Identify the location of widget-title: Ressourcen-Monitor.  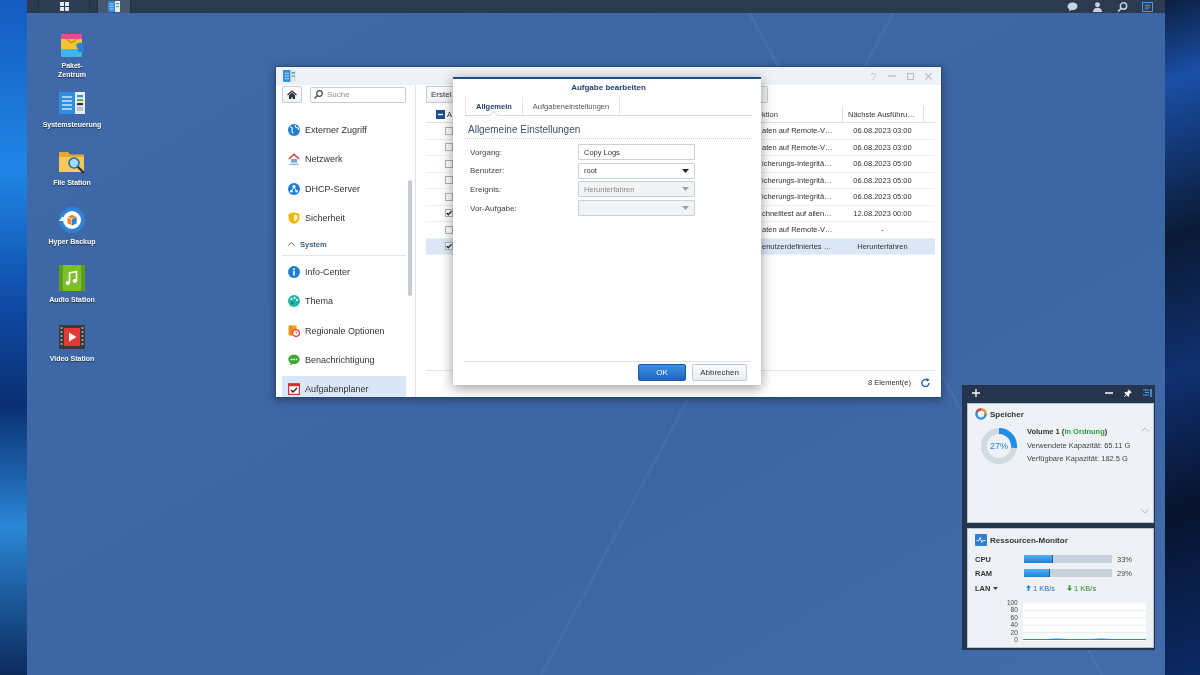
(1029, 540).